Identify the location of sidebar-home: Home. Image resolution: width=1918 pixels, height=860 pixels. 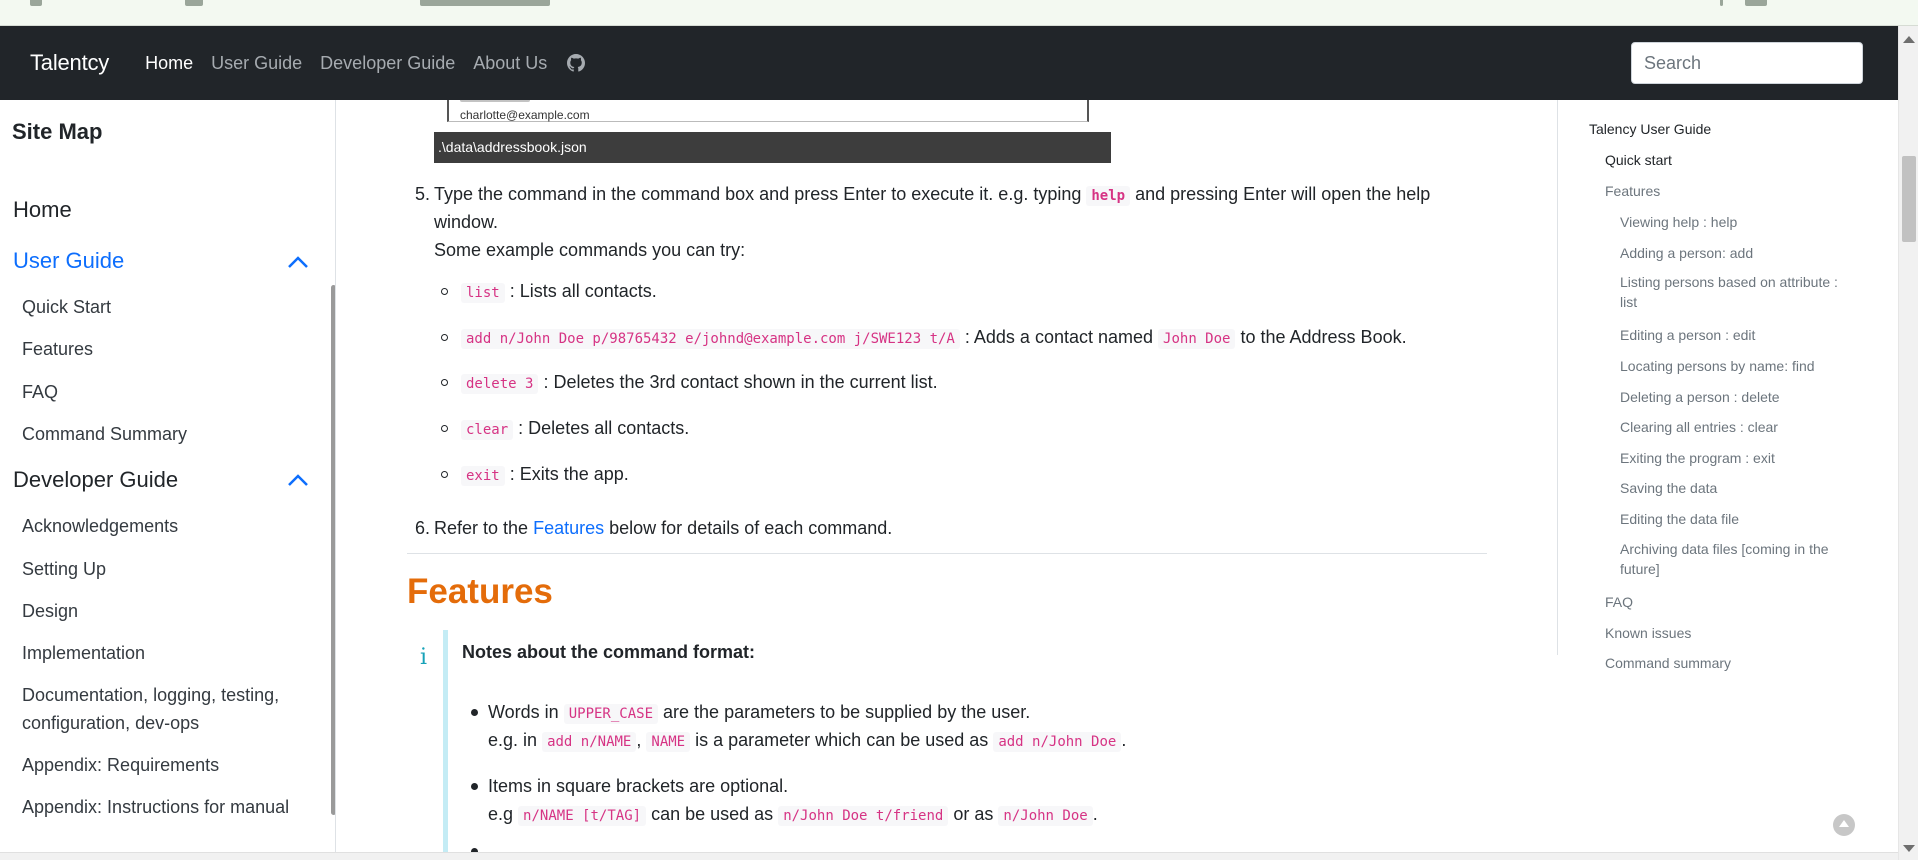
(42, 210).